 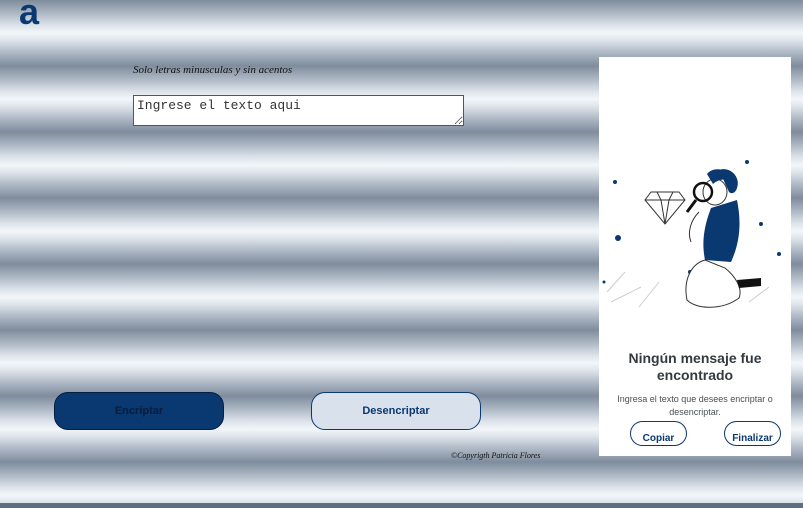 I want to click on input-hint: Solo letras minusculas y sin acentos, so click(x=213, y=70).